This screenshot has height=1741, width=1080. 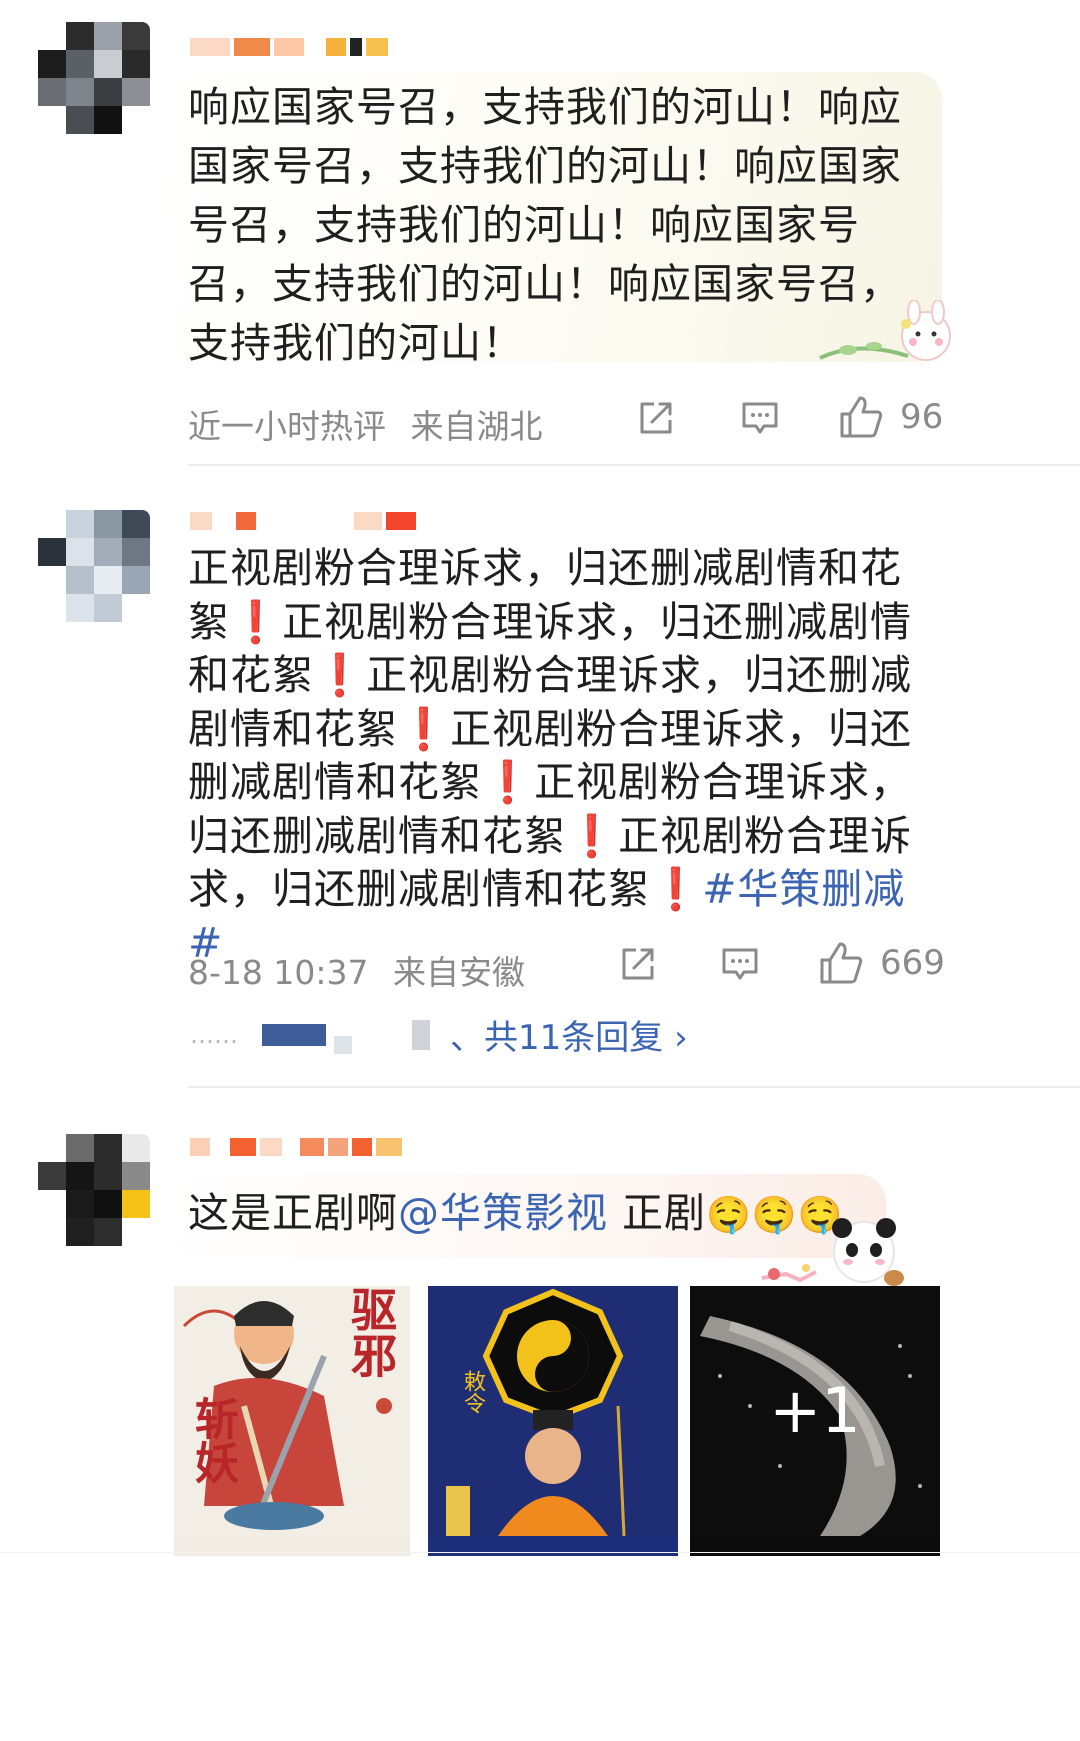 I want to click on replies-count-link: 、共11条回复 ›, so click(x=569, y=1034).